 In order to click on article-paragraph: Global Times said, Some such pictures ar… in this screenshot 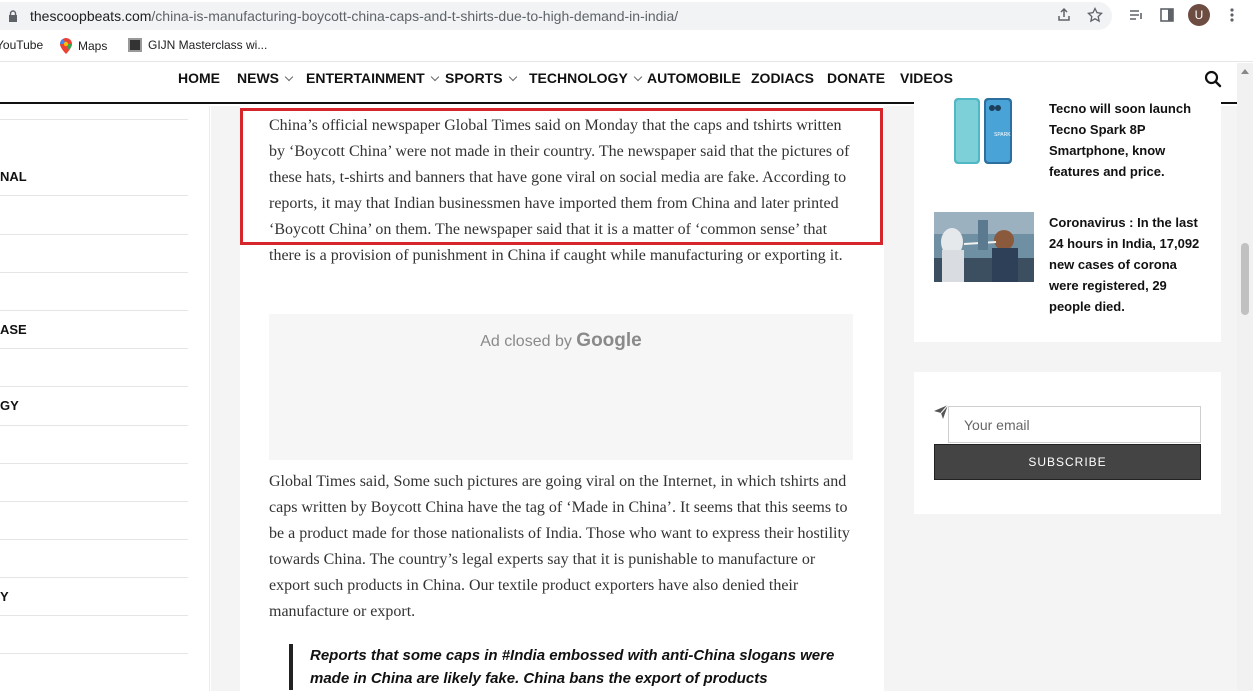, I will do `click(559, 546)`.